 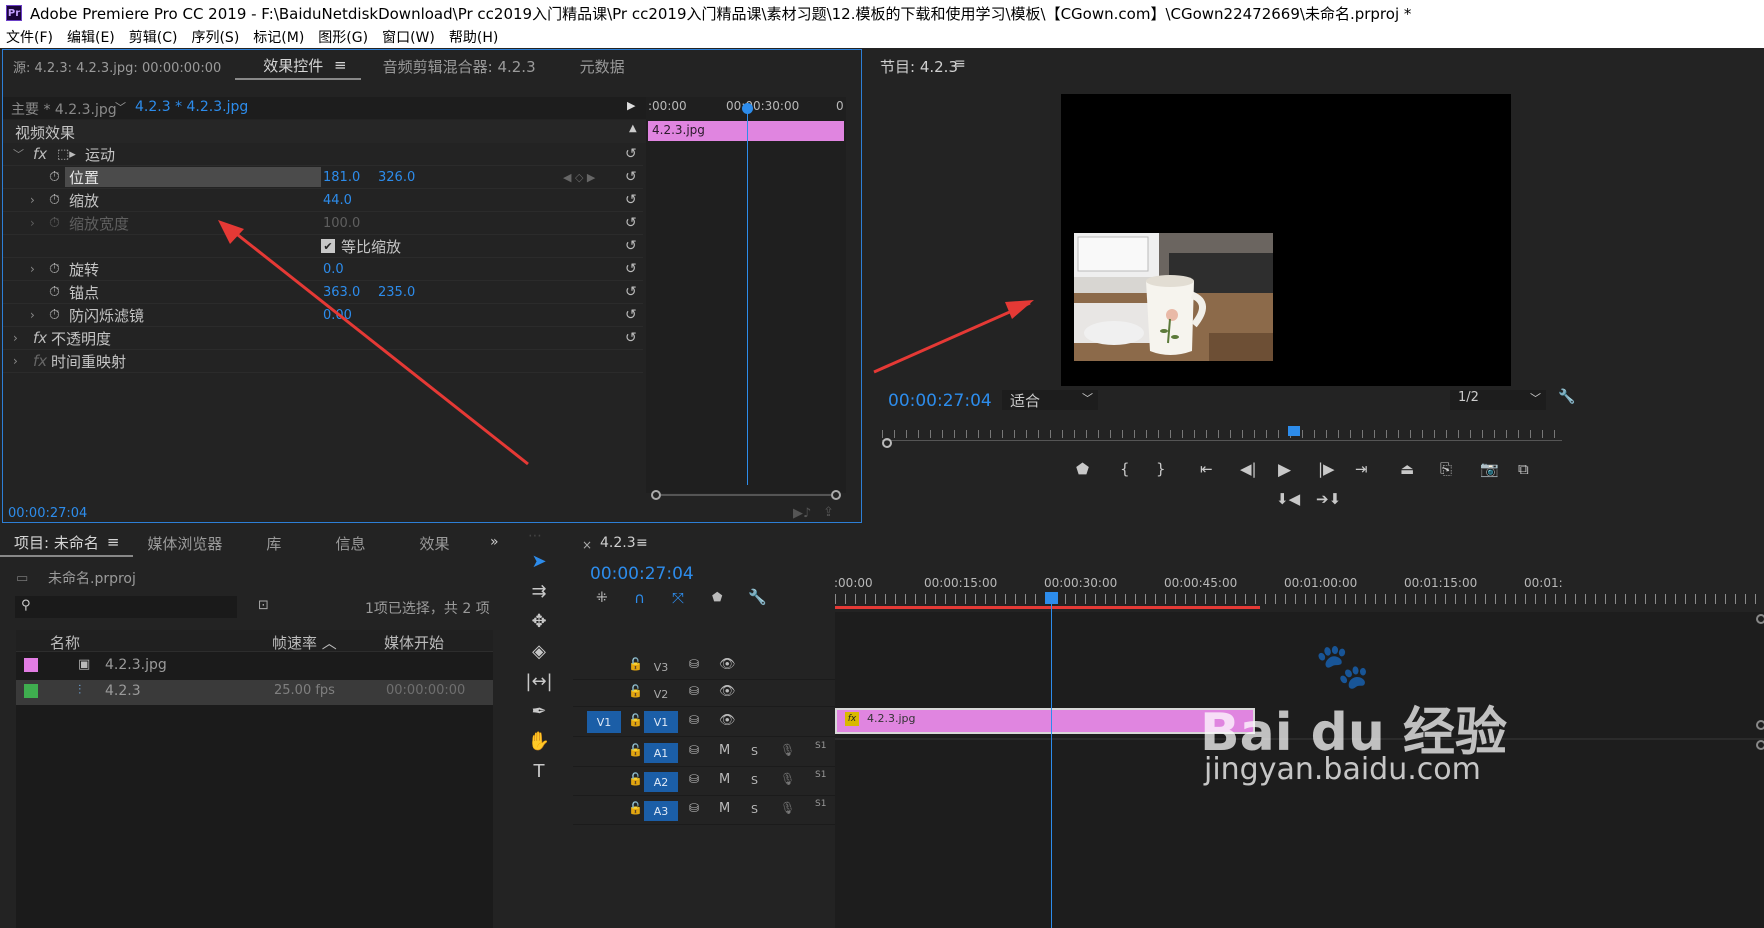 I want to click on baidu-watermark: Bai du 经验 🐾 jingyan.baidu.com, so click(x=1353, y=715).